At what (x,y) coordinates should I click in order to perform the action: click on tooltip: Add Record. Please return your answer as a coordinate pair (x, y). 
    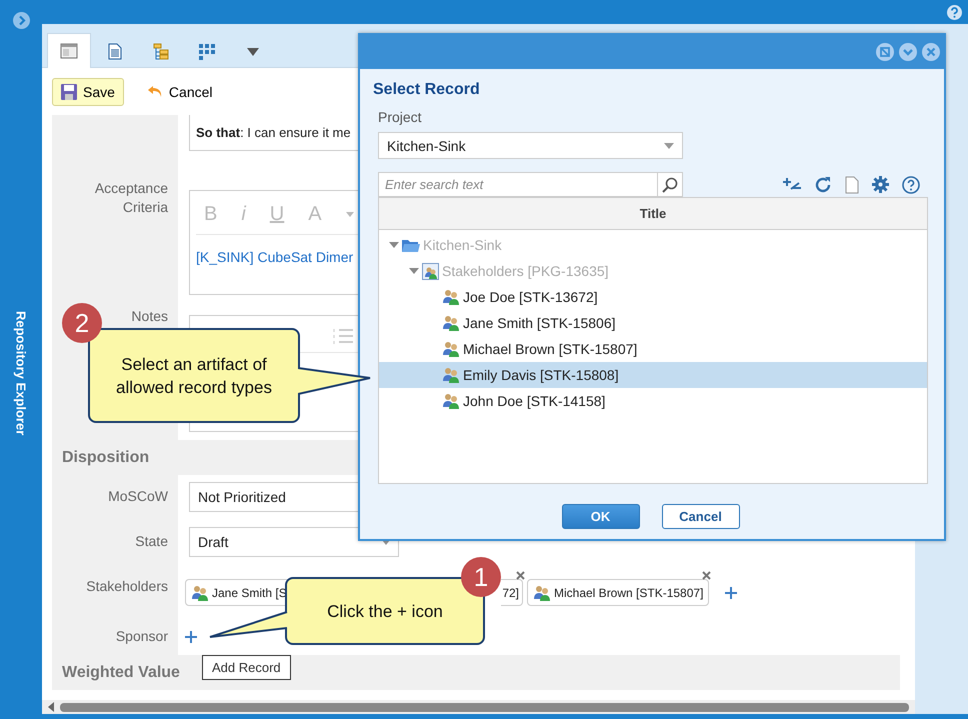
    Looking at the image, I should click on (246, 667).